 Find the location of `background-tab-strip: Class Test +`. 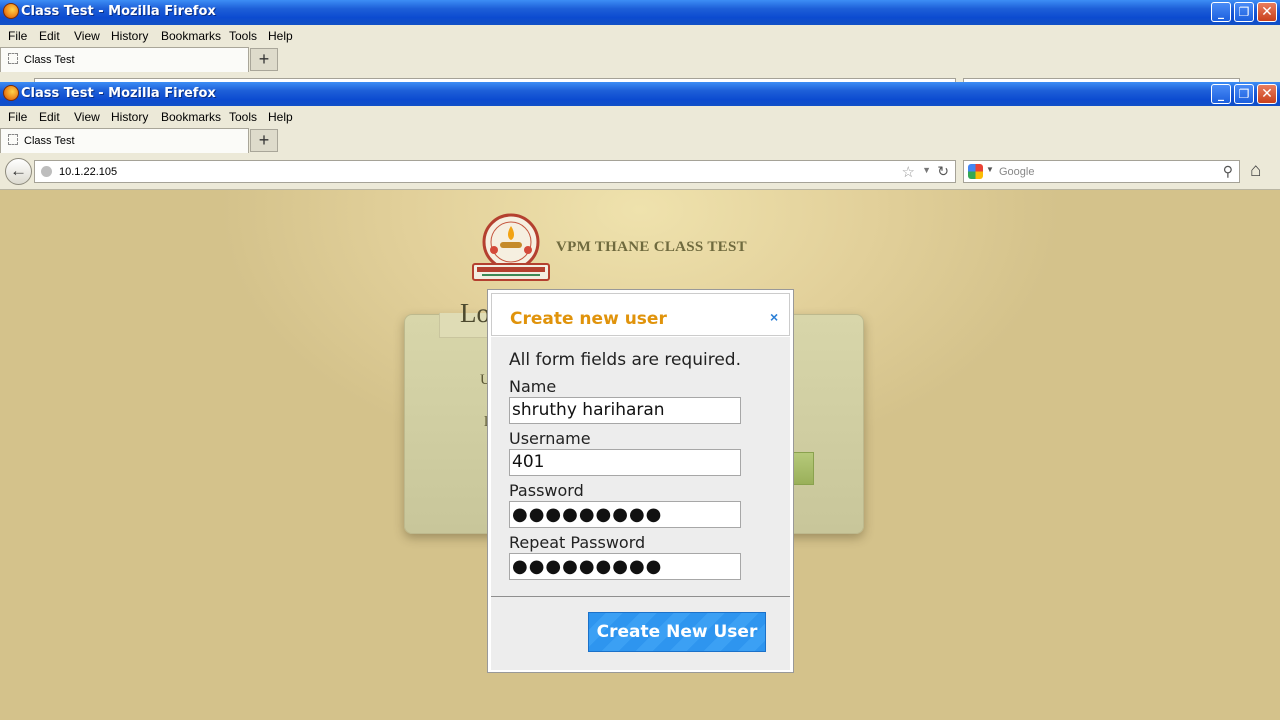

background-tab-strip: Class Test + is located at coordinates (640, 60).